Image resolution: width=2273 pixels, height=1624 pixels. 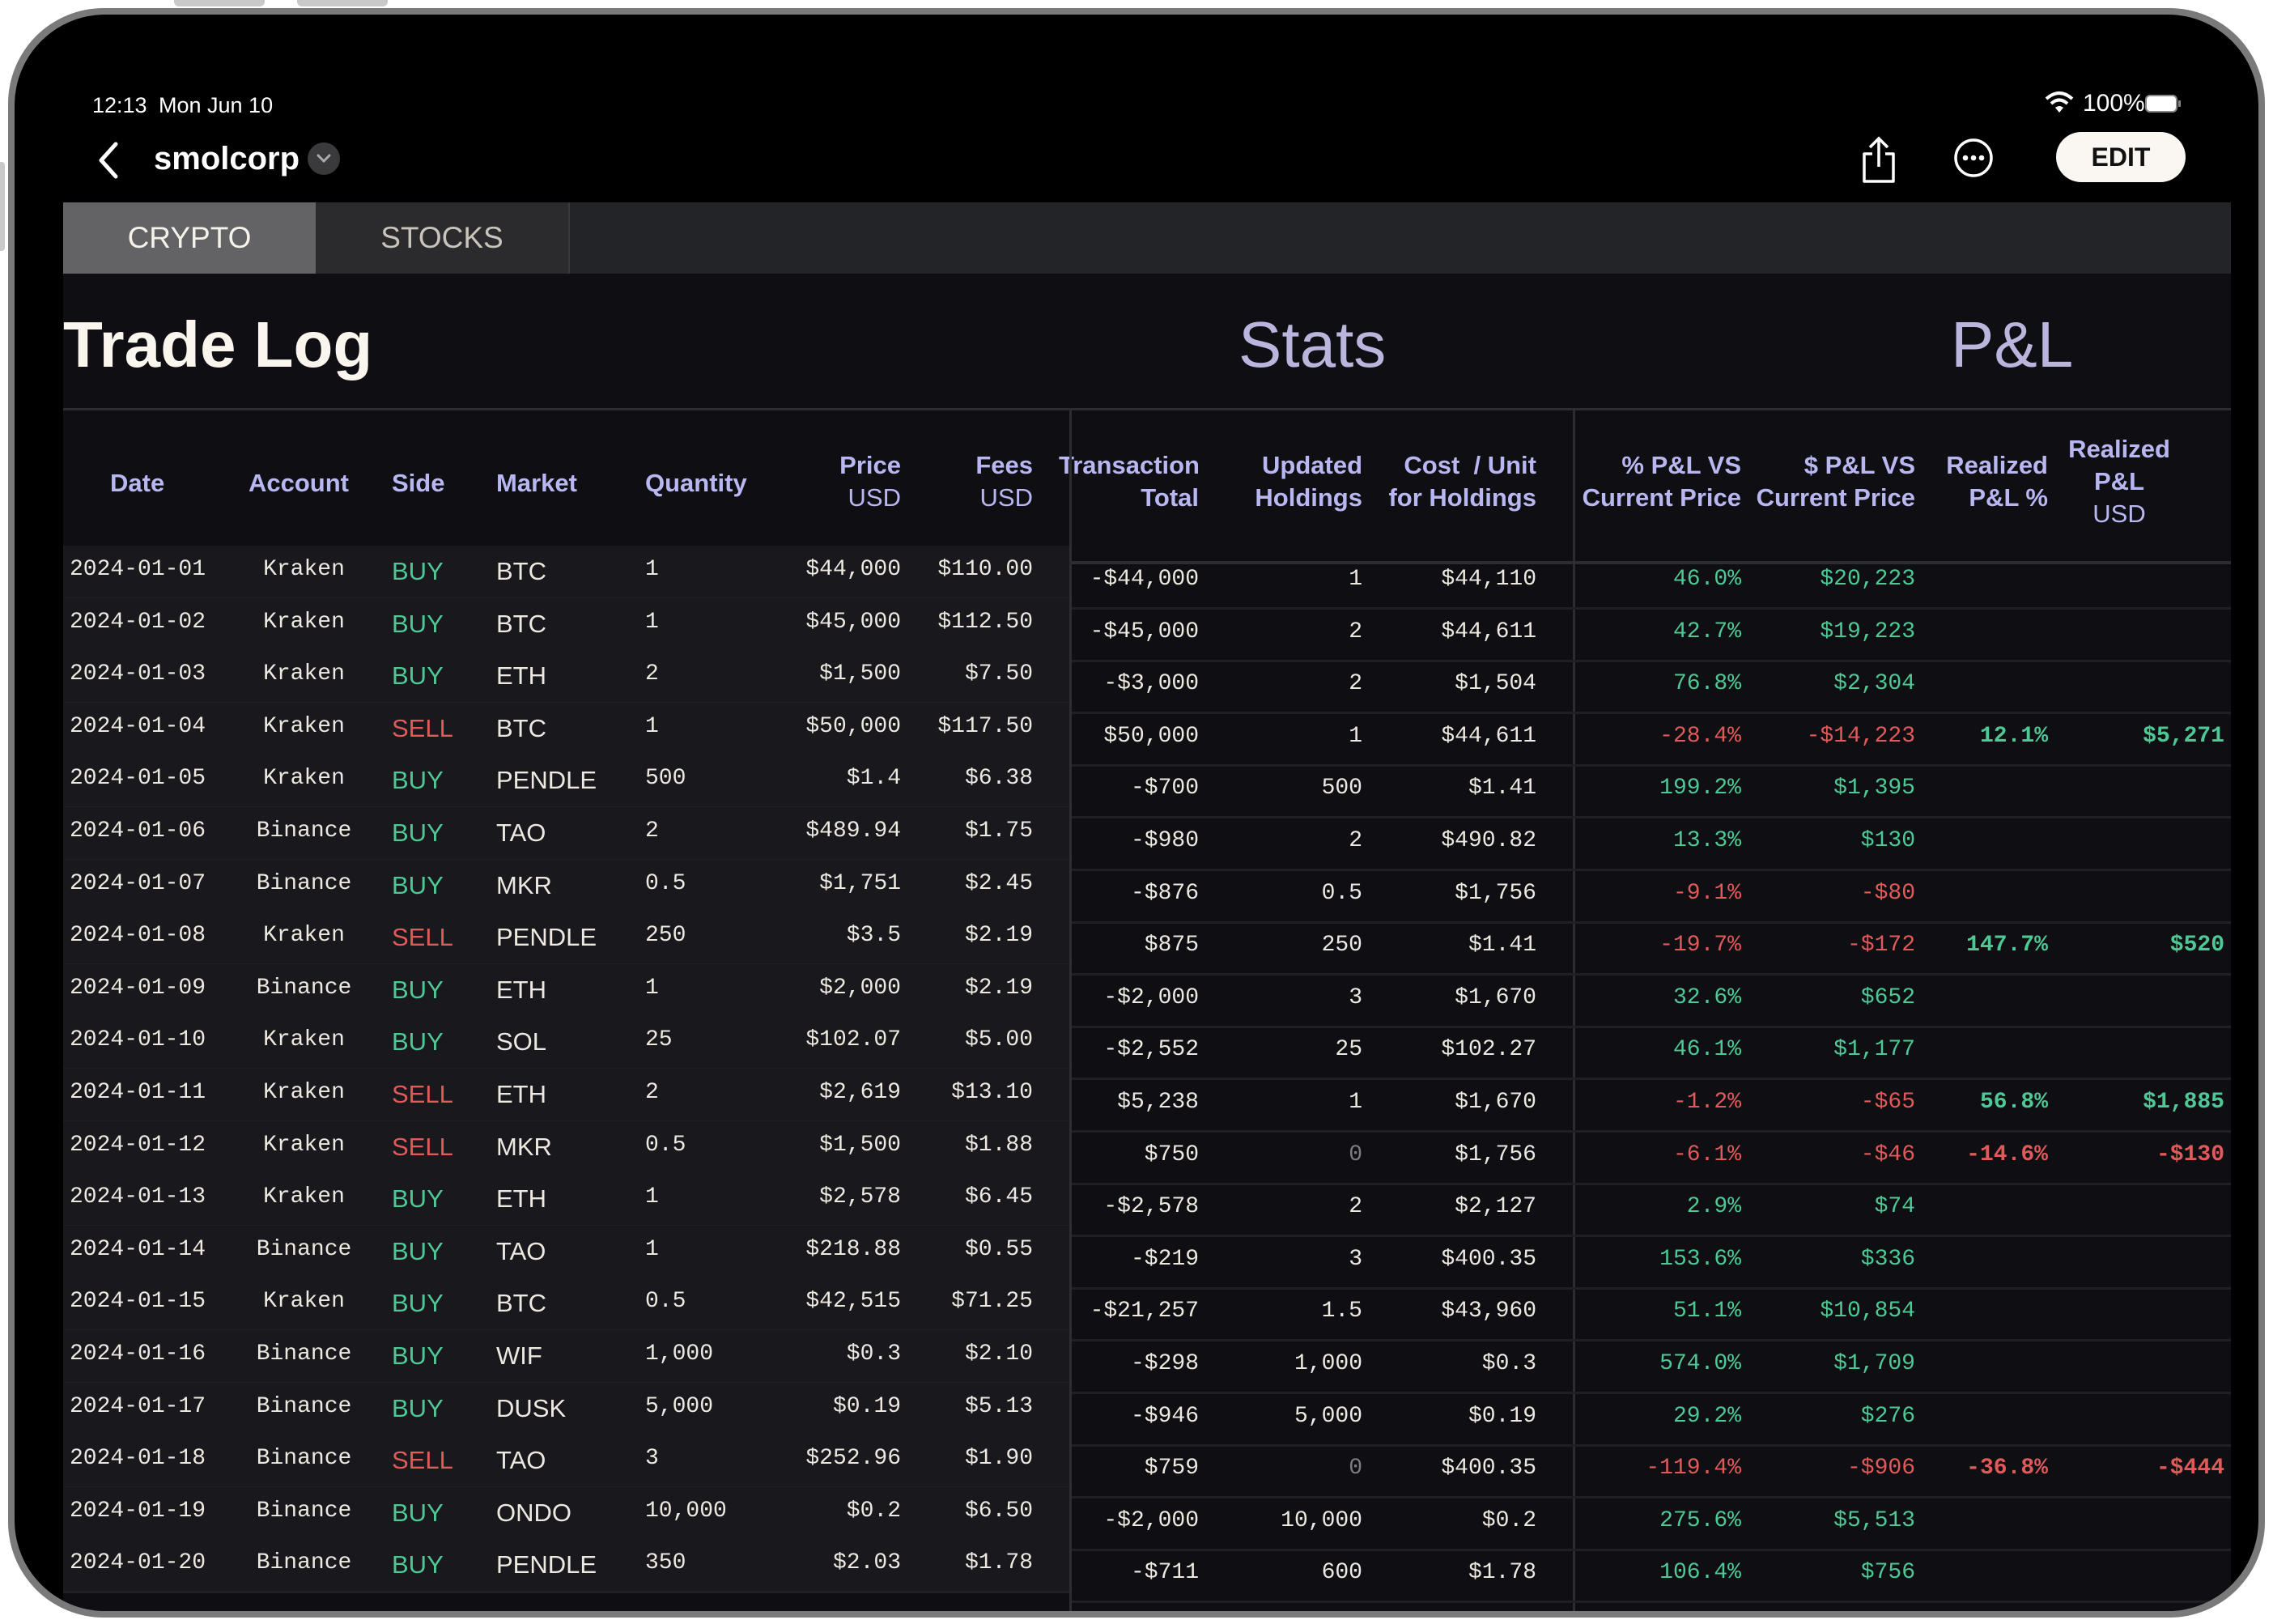 I want to click on cell-cost: $44,611, so click(x=1488, y=736).